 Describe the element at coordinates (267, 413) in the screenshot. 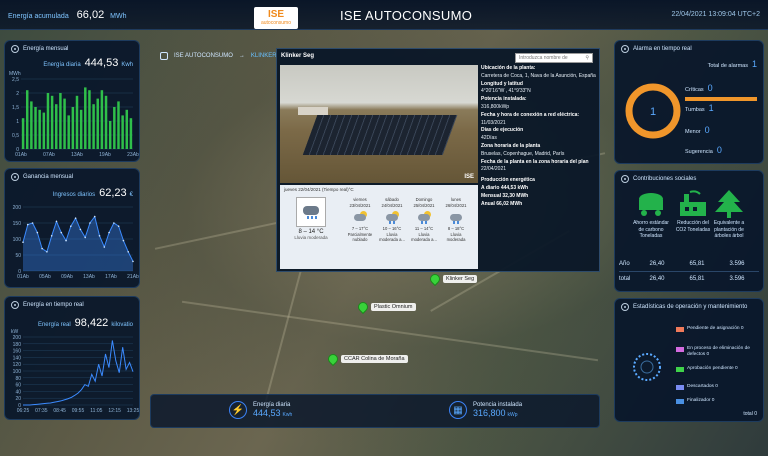

I see `bottom-energy-value: 444,53` at that location.